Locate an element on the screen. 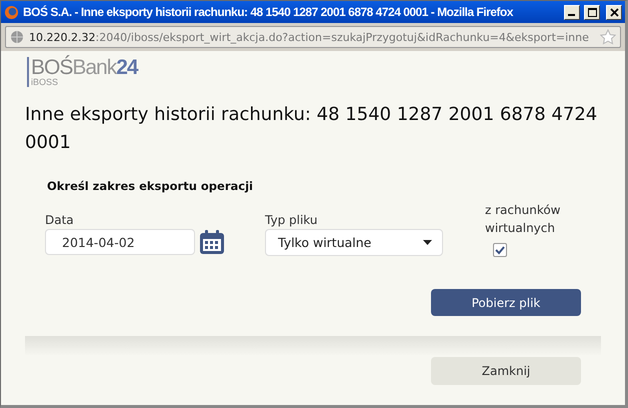  browser-icon is located at coordinates (11, 12).